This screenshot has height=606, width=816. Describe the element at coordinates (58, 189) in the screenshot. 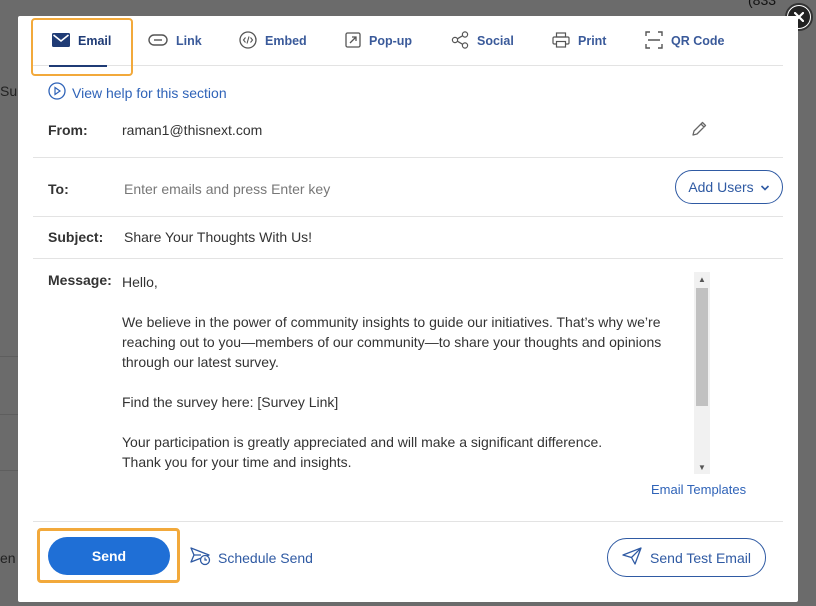

I see `to-label: To:` at that location.